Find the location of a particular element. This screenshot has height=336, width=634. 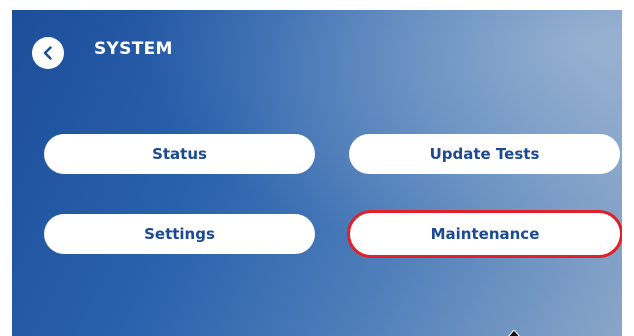

chevron-left-icon is located at coordinates (47, 53).